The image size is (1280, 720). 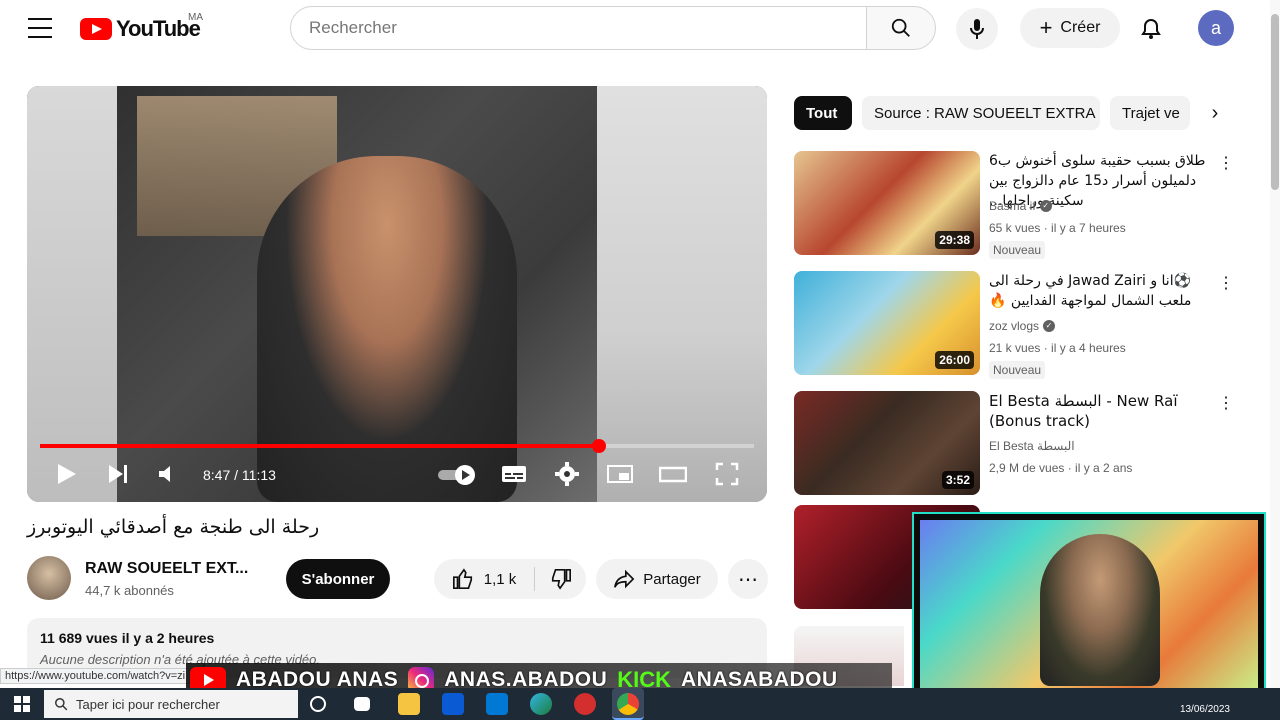 I want to click on thumbs-up-icon, so click(x=462, y=578).